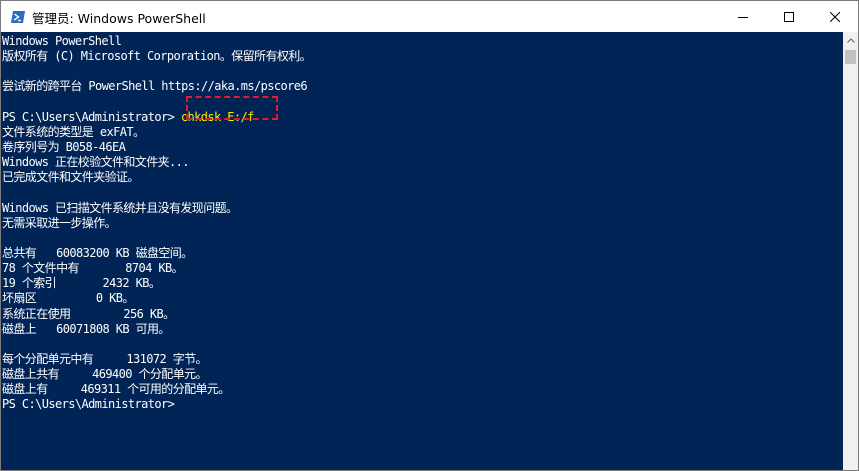 Image resolution: width=859 pixels, height=471 pixels. What do you see at coordinates (91, 116) in the screenshot?
I see `prompt: PS C:\Users\Administrator>` at bounding box center [91, 116].